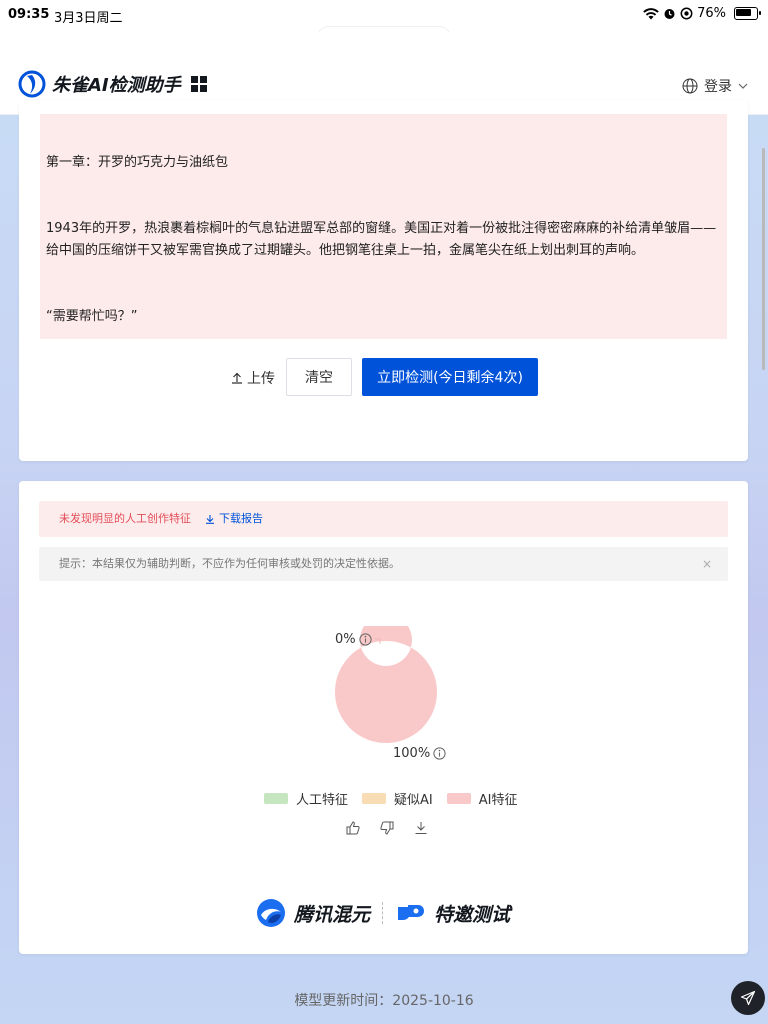  I want to click on result-alert: 未发现明显的人工创作特征 下载报告, so click(383, 519).